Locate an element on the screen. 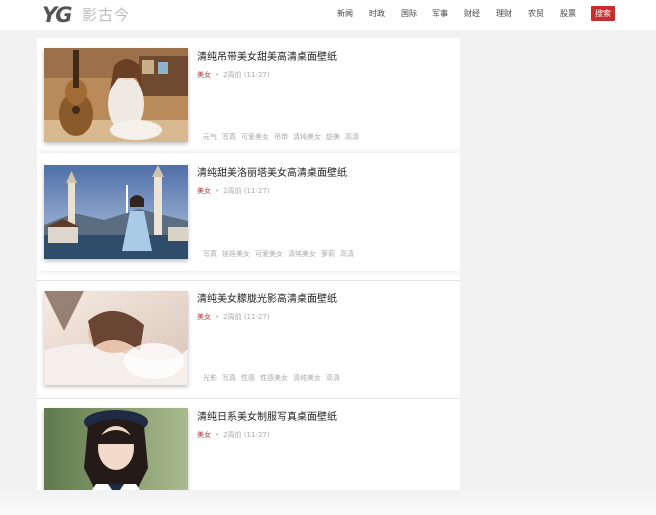 The width and height of the screenshot is (656, 515). tag-link: 性感美女 is located at coordinates (274, 378).